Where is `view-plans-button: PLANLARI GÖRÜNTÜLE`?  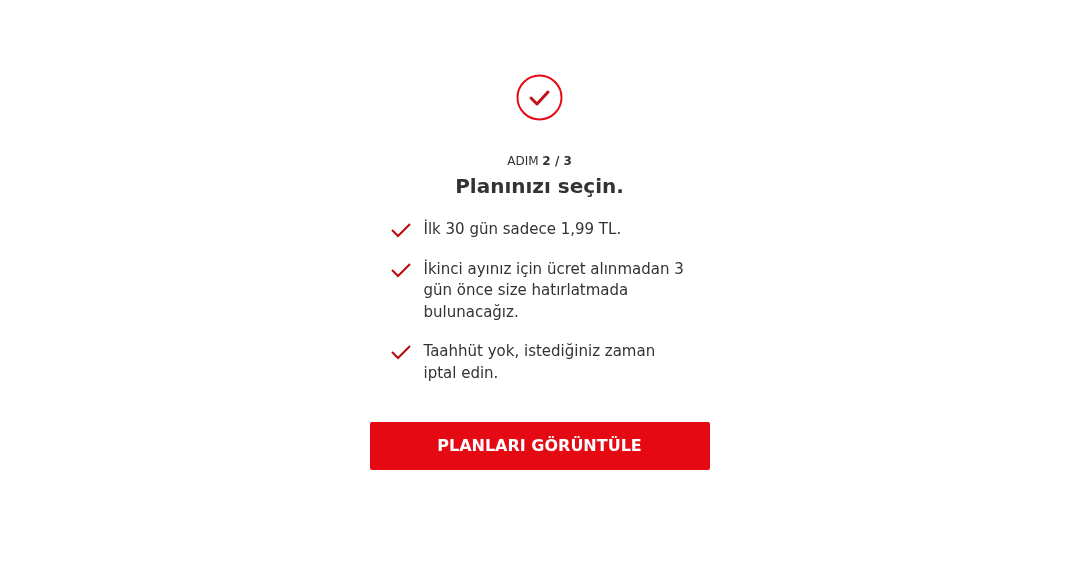
view-plans-button: PLANLARI GÖRÜNTÜLE is located at coordinates (539, 446).